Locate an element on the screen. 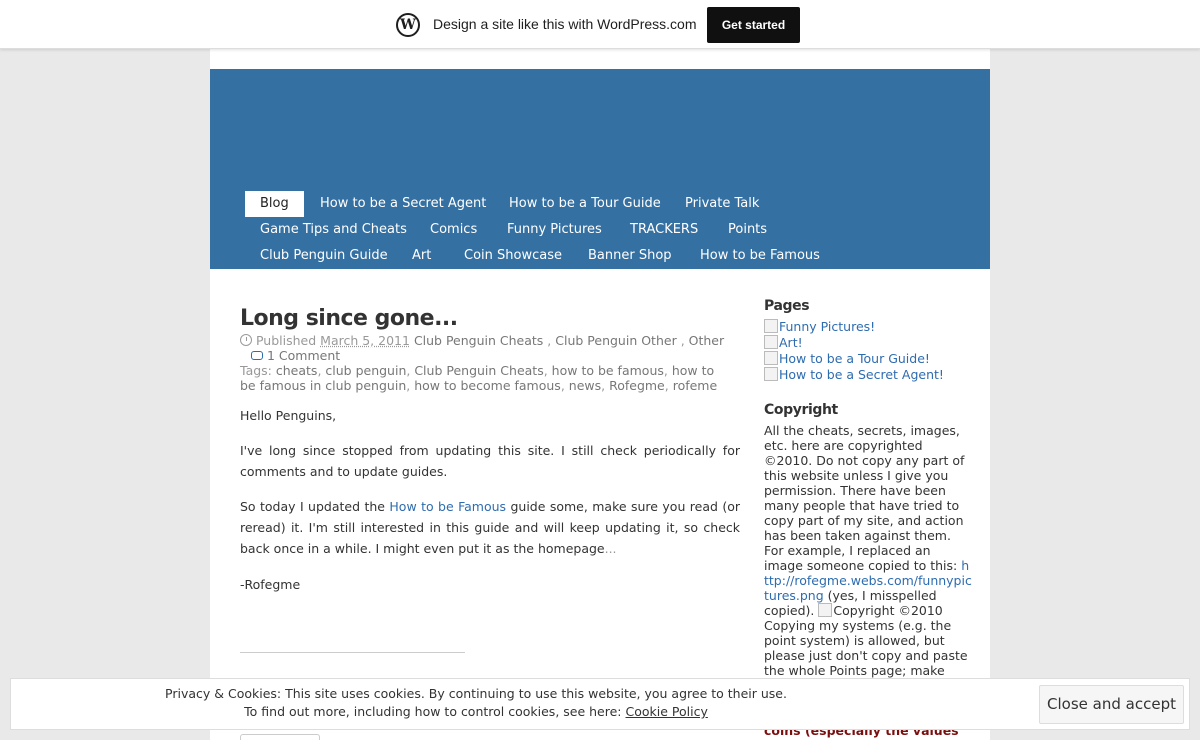 This screenshot has width=1200, height=740. sidebar-page-funny-pictures: Funny Pictures! is located at coordinates (819, 327).